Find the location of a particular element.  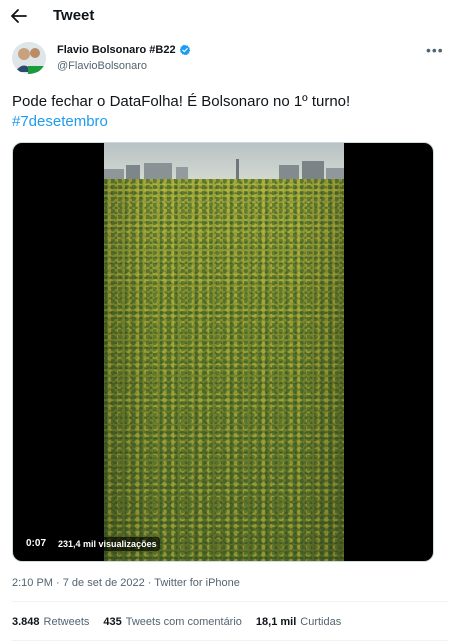

author-name-line: Flavio Bolsonaro #B22 is located at coordinates (124, 50).